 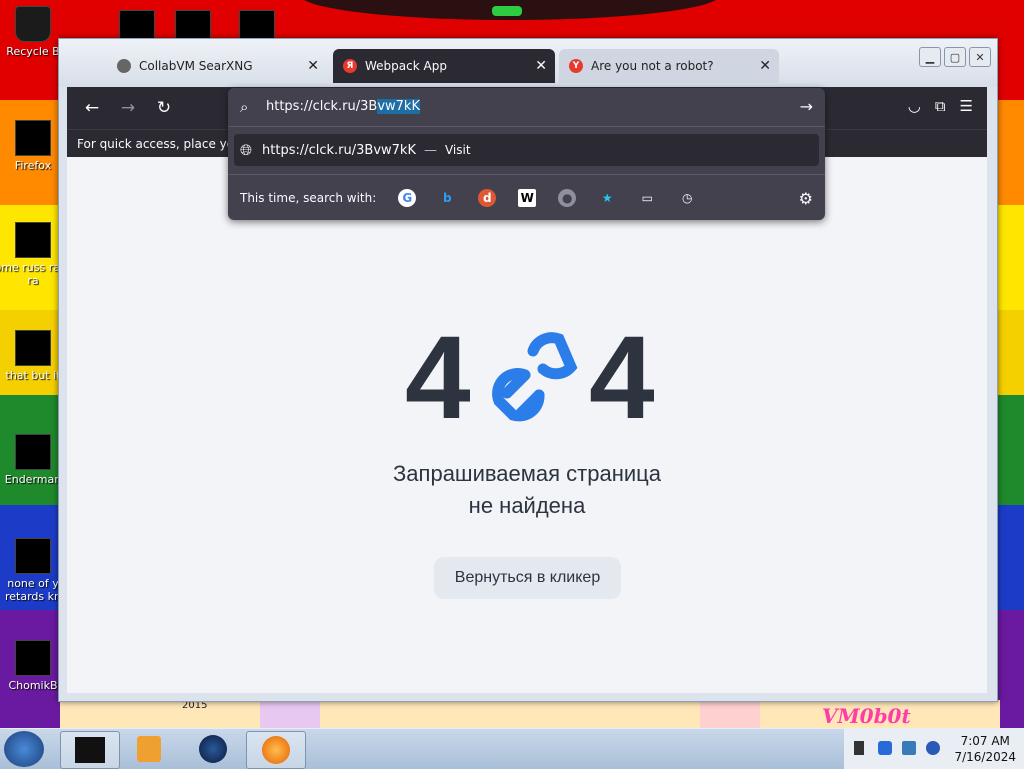 What do you see at coordinates (909, 748) in the screenshot?
I see `network-icon` at bounding box center [909, 748].